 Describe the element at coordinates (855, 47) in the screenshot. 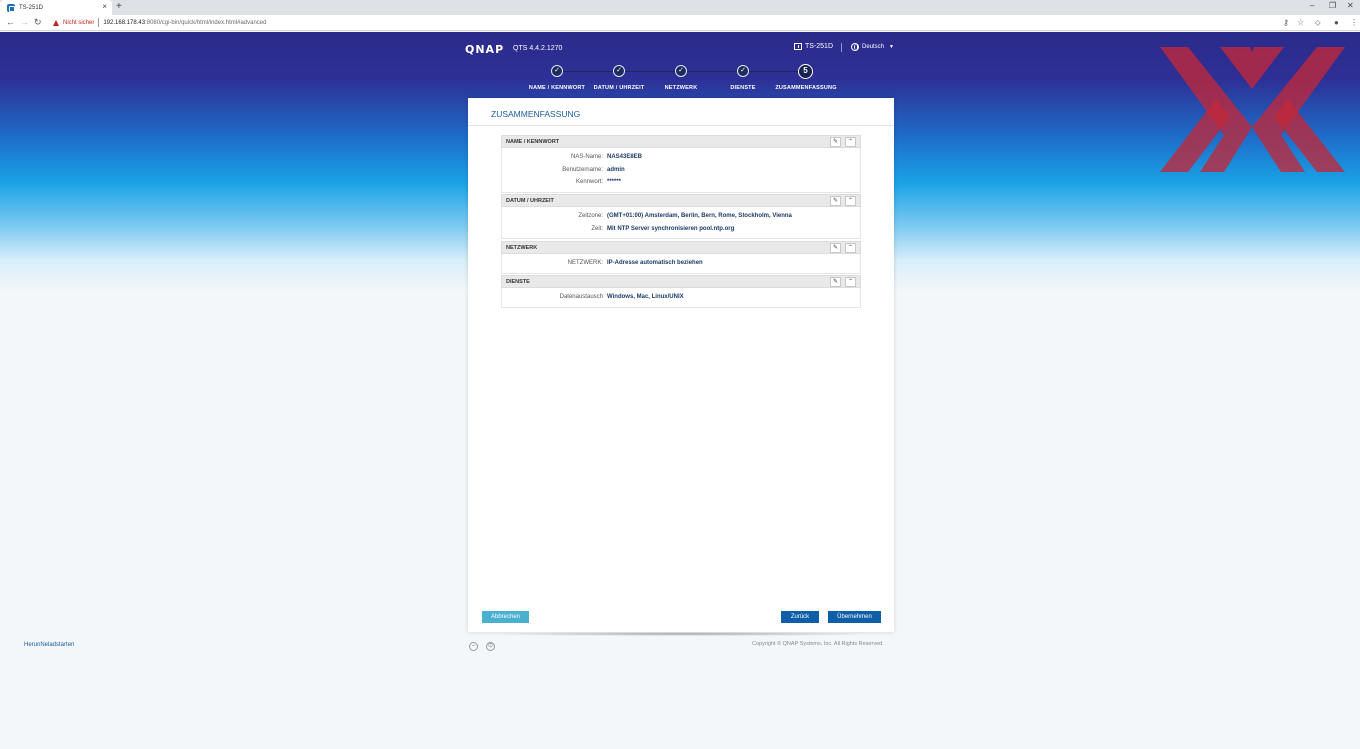

I see `globe-icon` at that location.